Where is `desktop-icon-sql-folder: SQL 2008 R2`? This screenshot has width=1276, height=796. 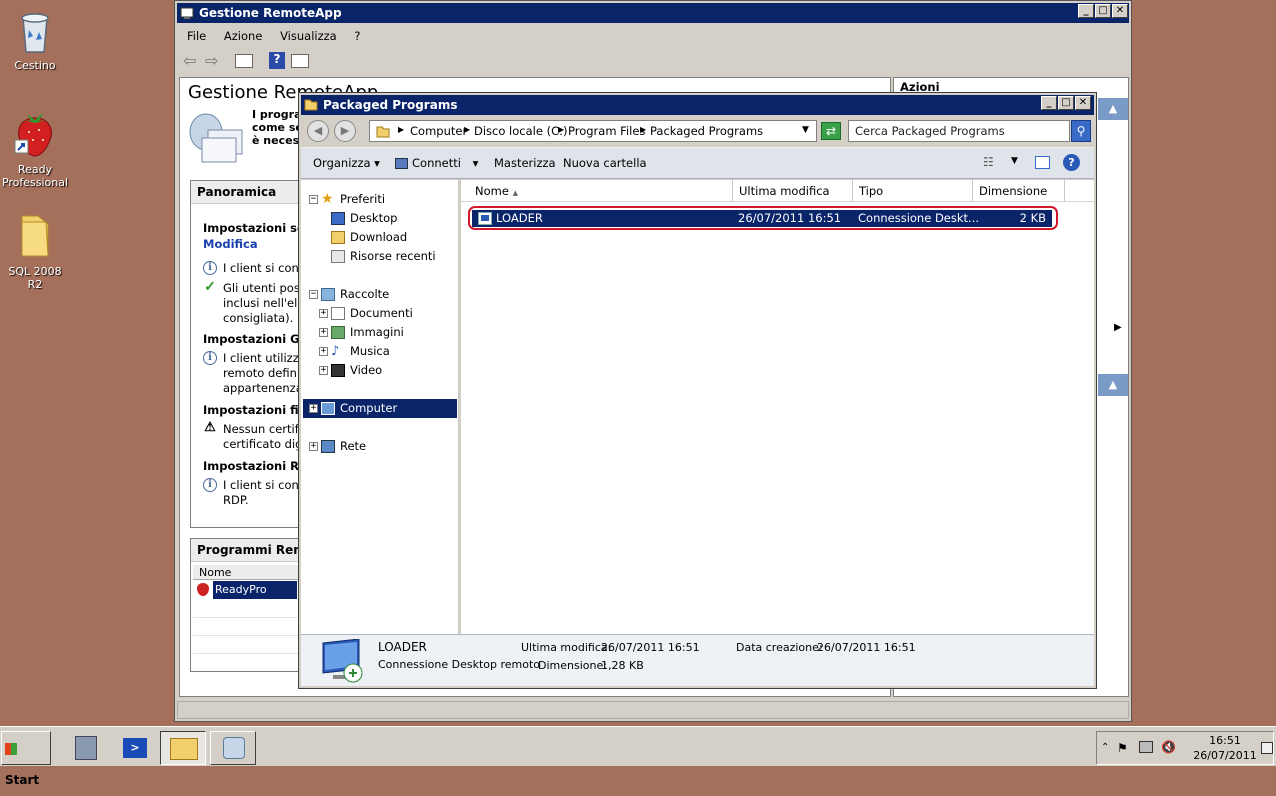
desktop-icon-sql-folder: SQL 2008 R2 is located at coordinates (35, 251).